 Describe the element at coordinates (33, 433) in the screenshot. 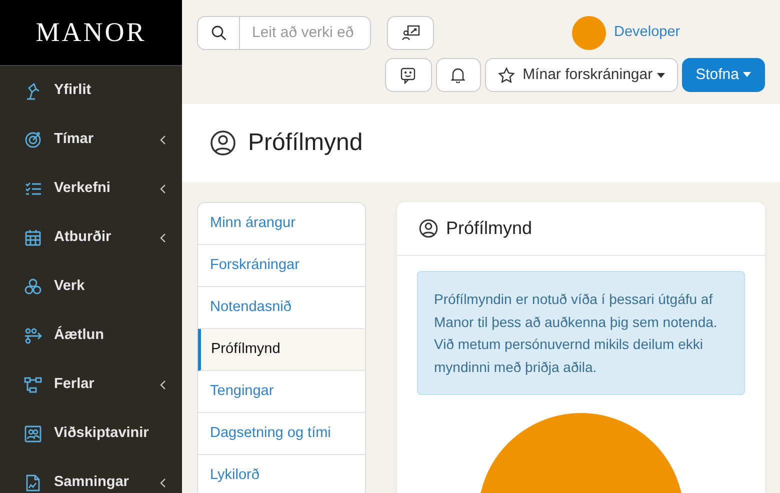

I see `contacts-icon` at that location.